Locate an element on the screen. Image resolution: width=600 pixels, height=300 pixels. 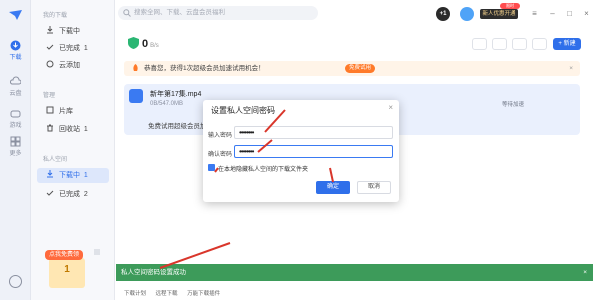
sidebar-item-library: 片库 is located at coordinates (73, 111).